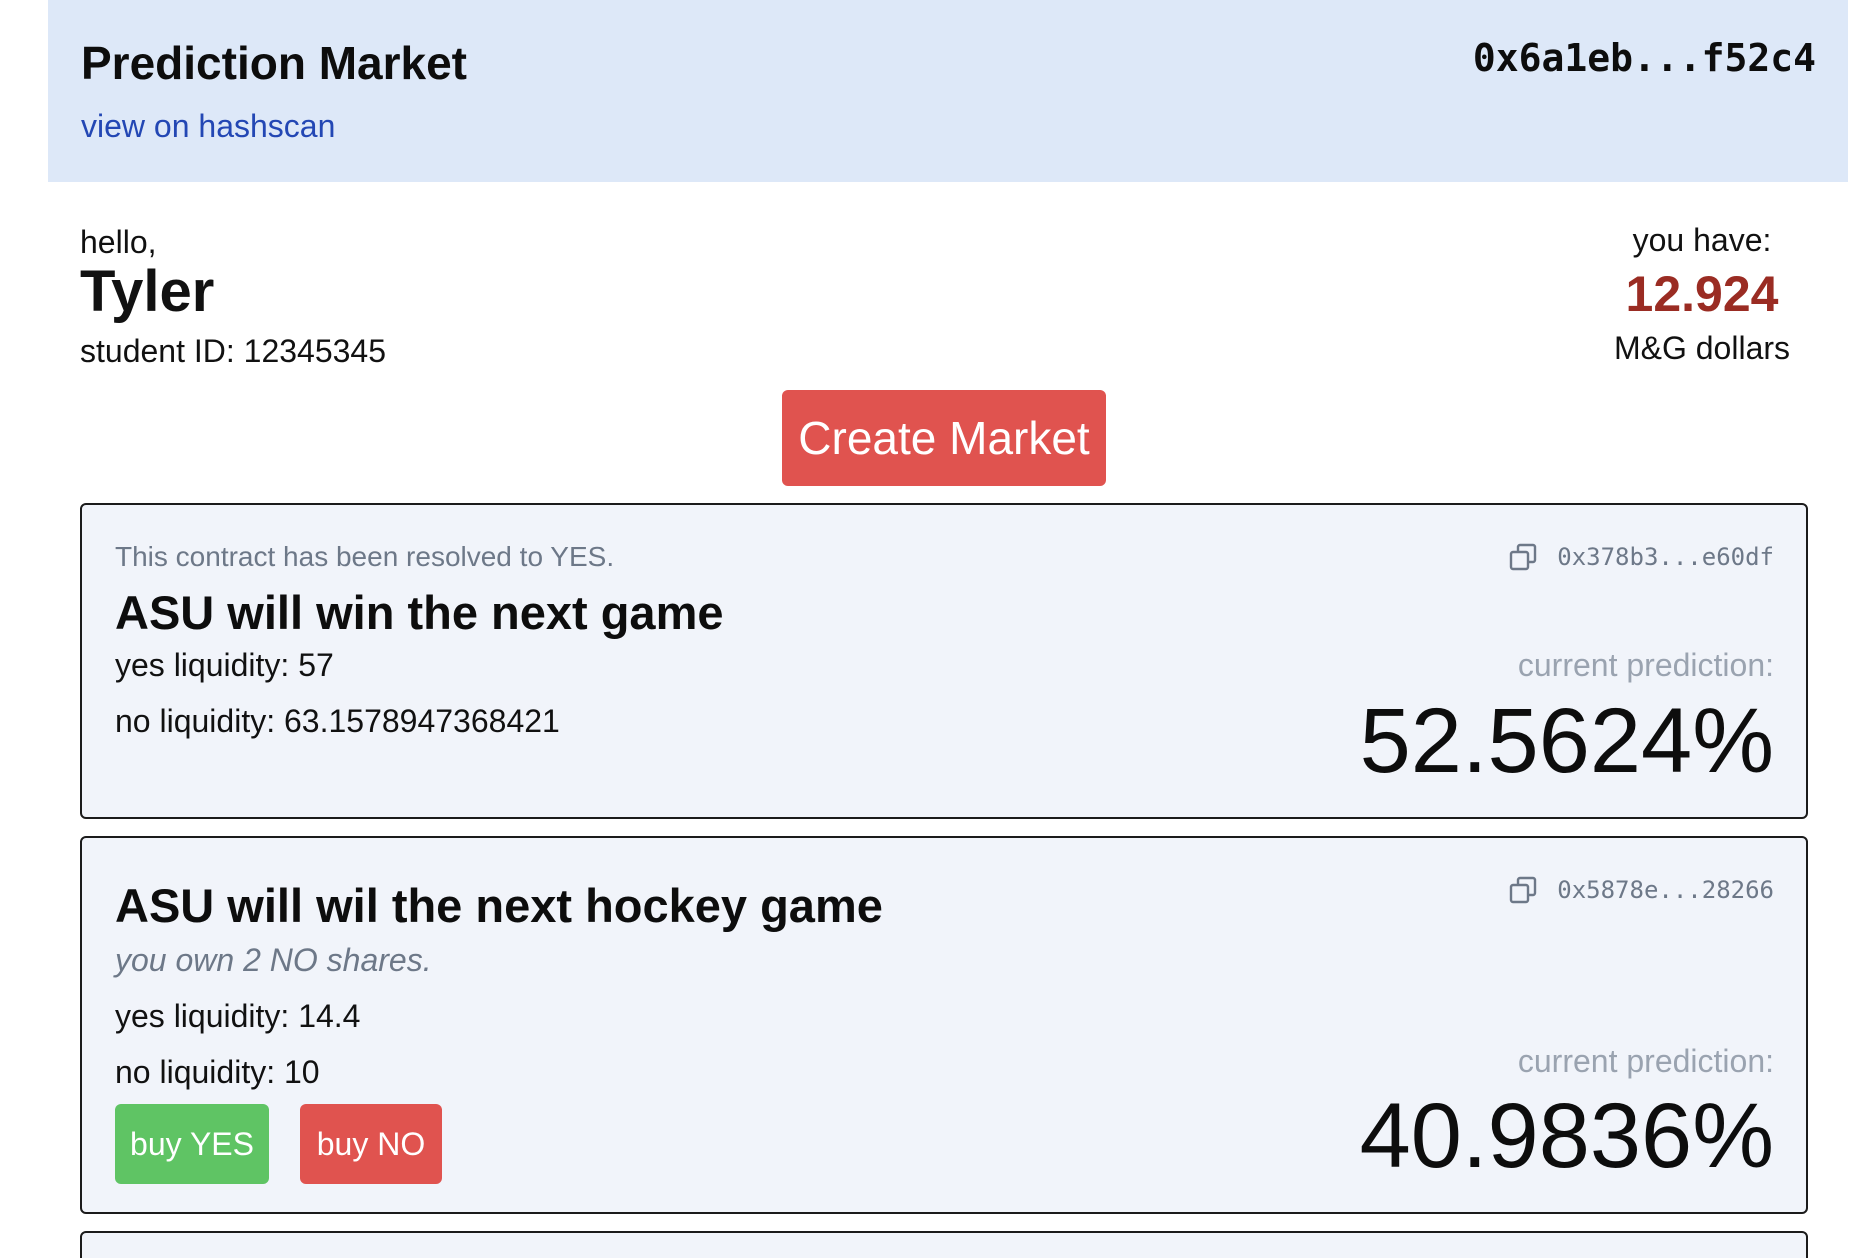 This screenshot has width=1872, height=1258. I want to click on balance-label: you have:, so click(1702, 240).